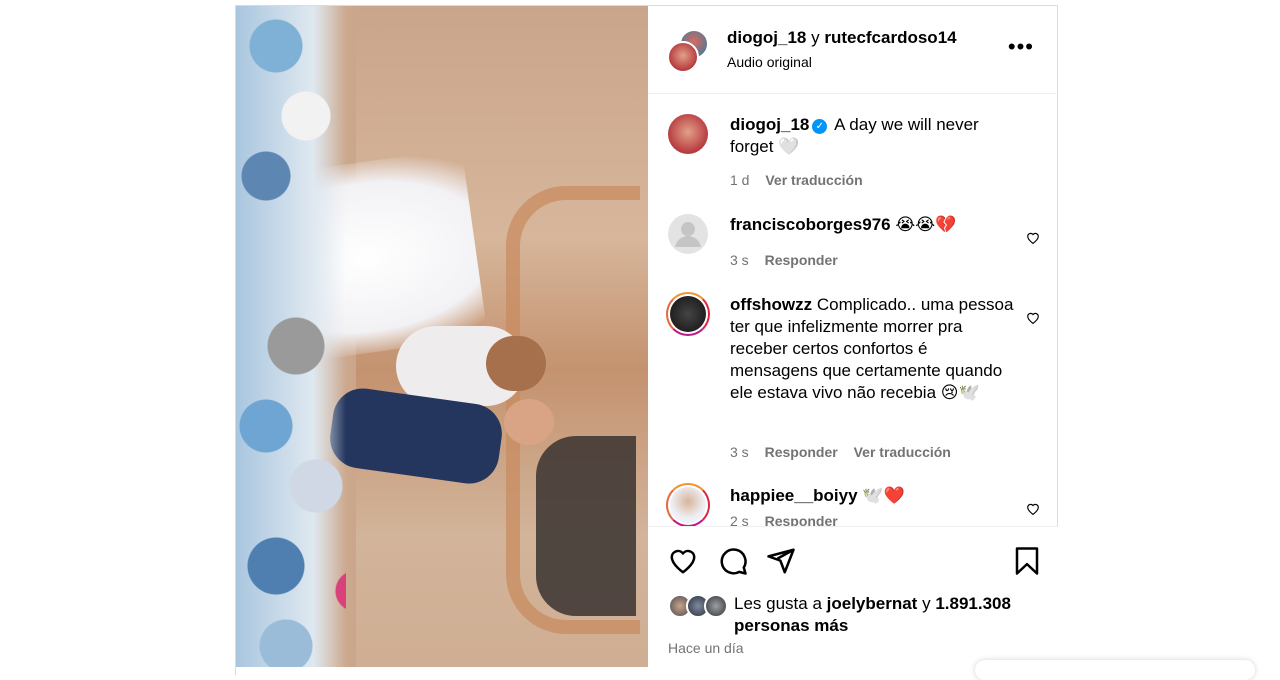 The height and width of the screenshot is (680, 1280). I want to click on more-icon: •••, so click(1021, 47).